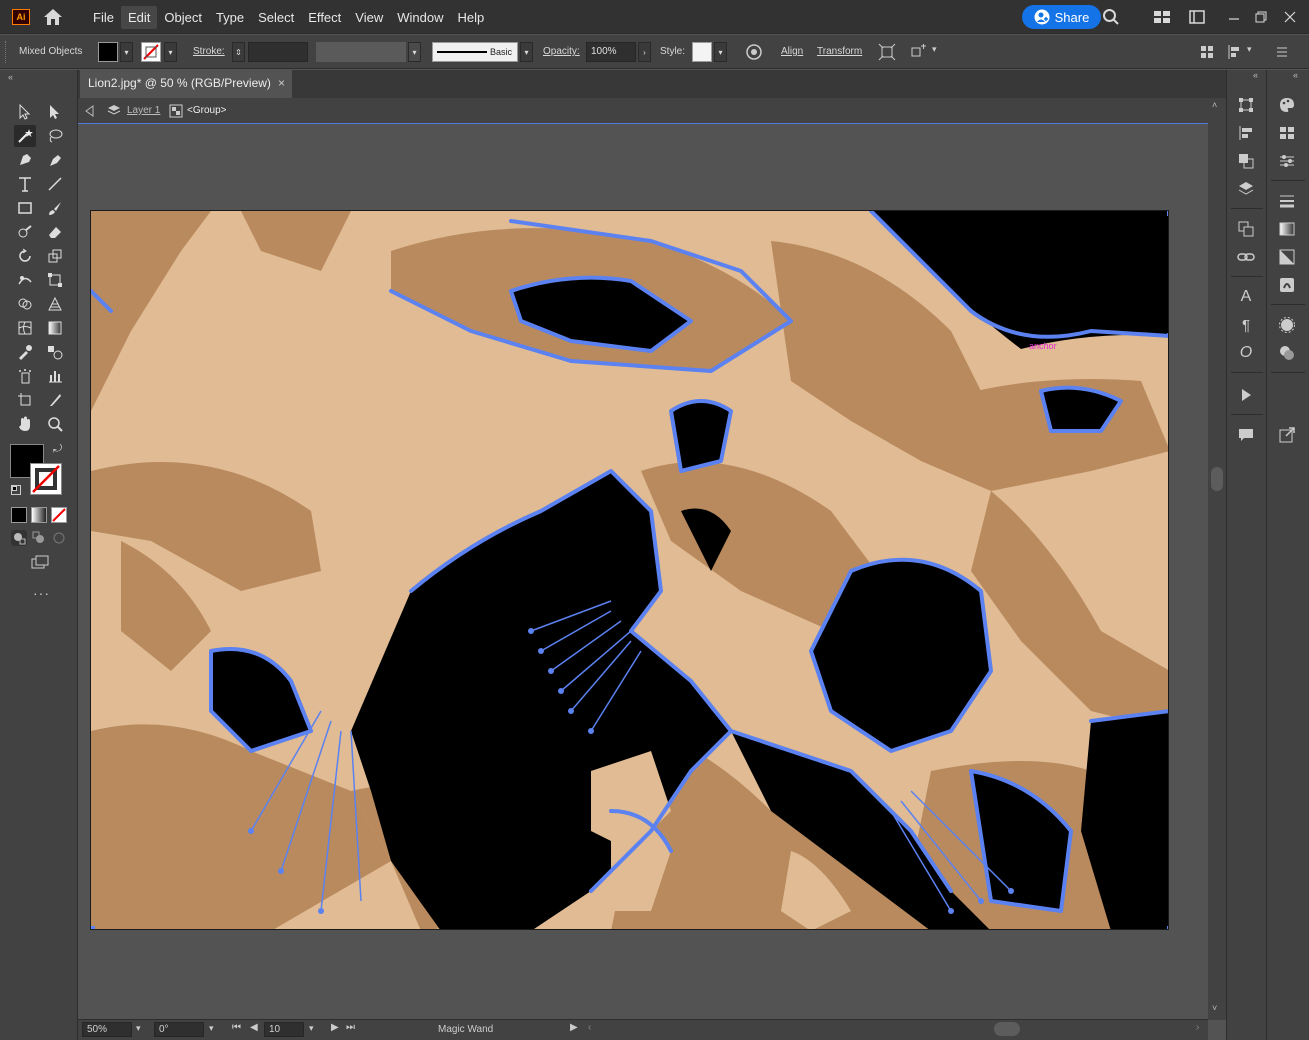  I want to click on screen-mode-icon, so click(40, 563).